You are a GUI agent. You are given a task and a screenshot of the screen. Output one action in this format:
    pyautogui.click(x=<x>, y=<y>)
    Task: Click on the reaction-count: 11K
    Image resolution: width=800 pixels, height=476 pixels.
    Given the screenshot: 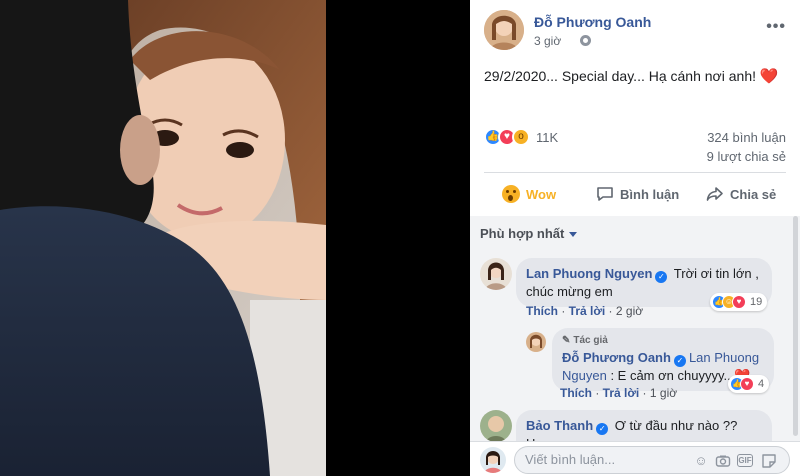 What is the action you would take?
    pyautogui.click(x=547, y=137)
    